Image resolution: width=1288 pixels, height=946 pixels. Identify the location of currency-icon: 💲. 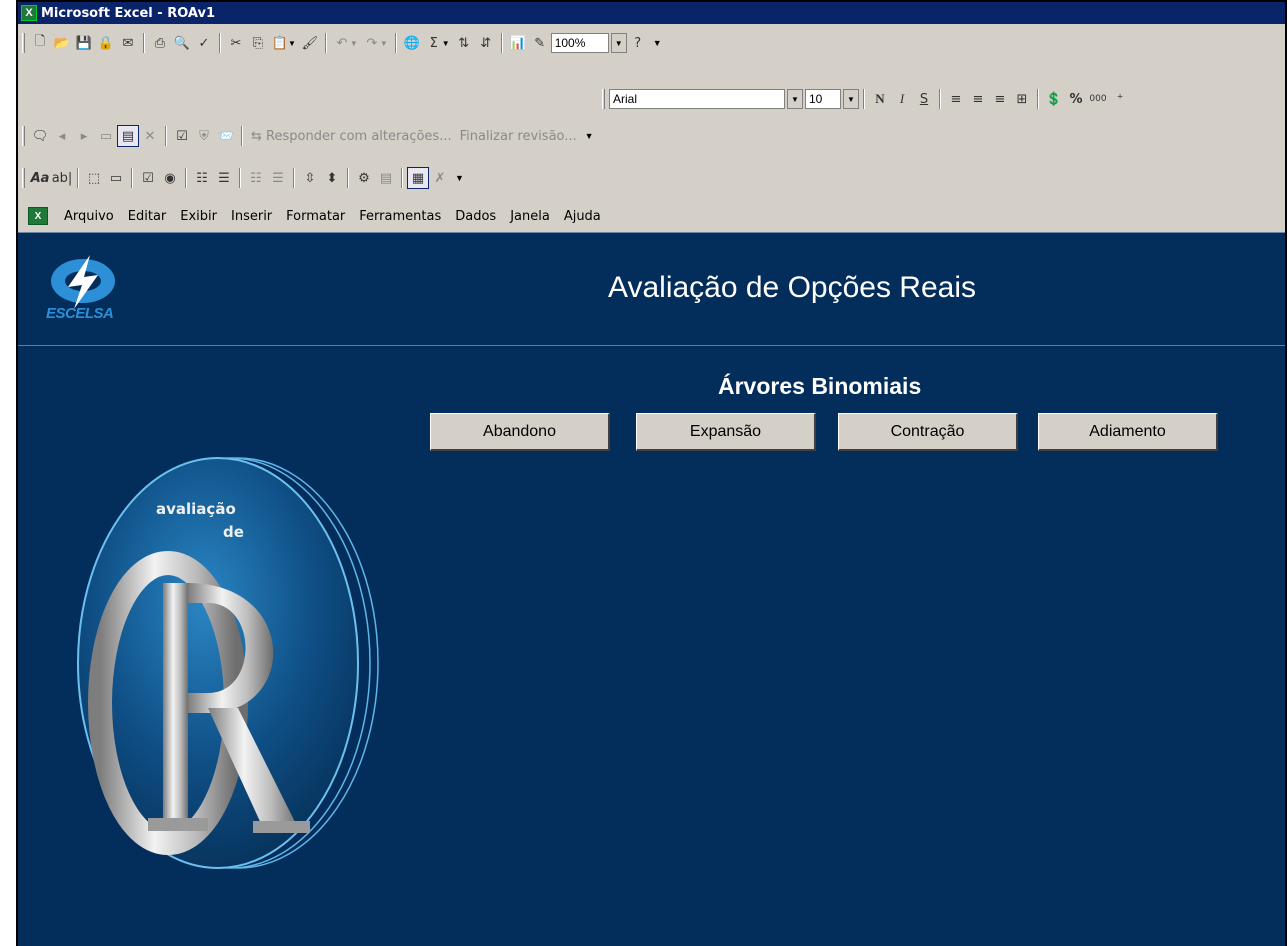
(1054, 99).